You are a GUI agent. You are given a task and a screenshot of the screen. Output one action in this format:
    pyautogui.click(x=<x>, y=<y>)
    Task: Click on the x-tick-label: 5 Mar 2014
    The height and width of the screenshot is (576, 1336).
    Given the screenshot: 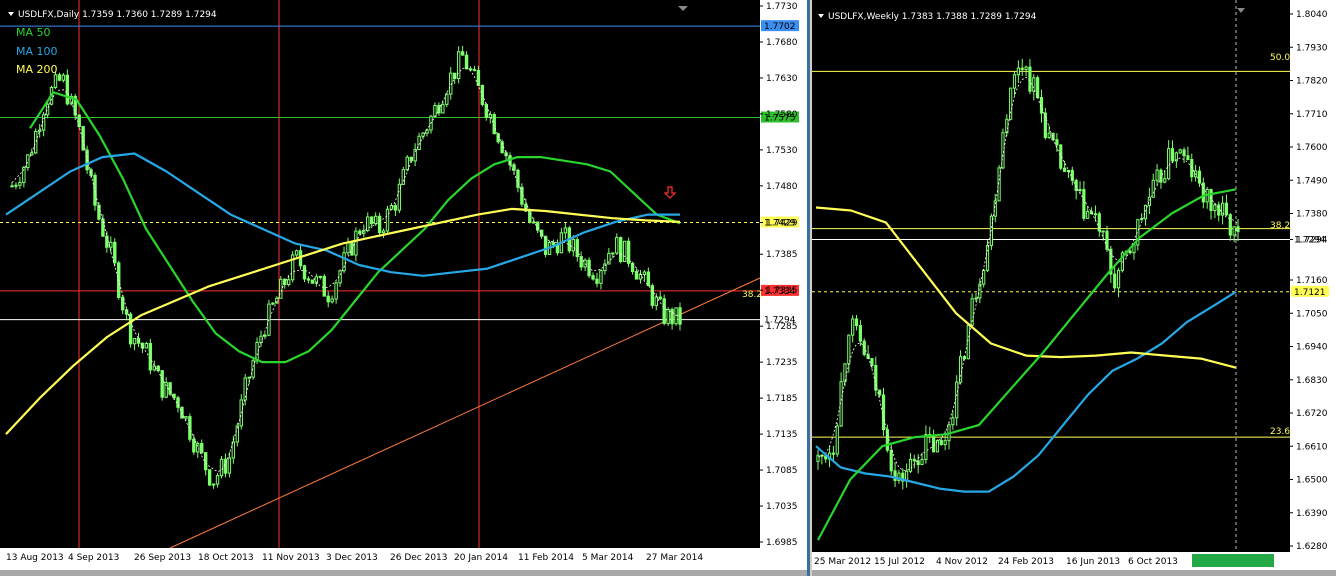 What is the action you would take?
    pyautogui.click(x=608, y=558)
    